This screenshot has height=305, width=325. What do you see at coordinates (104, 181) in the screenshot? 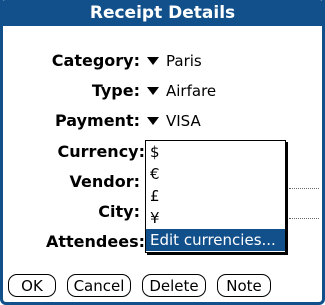
I see `vendor-label: Vendor:` at bounding box center [104, 181].